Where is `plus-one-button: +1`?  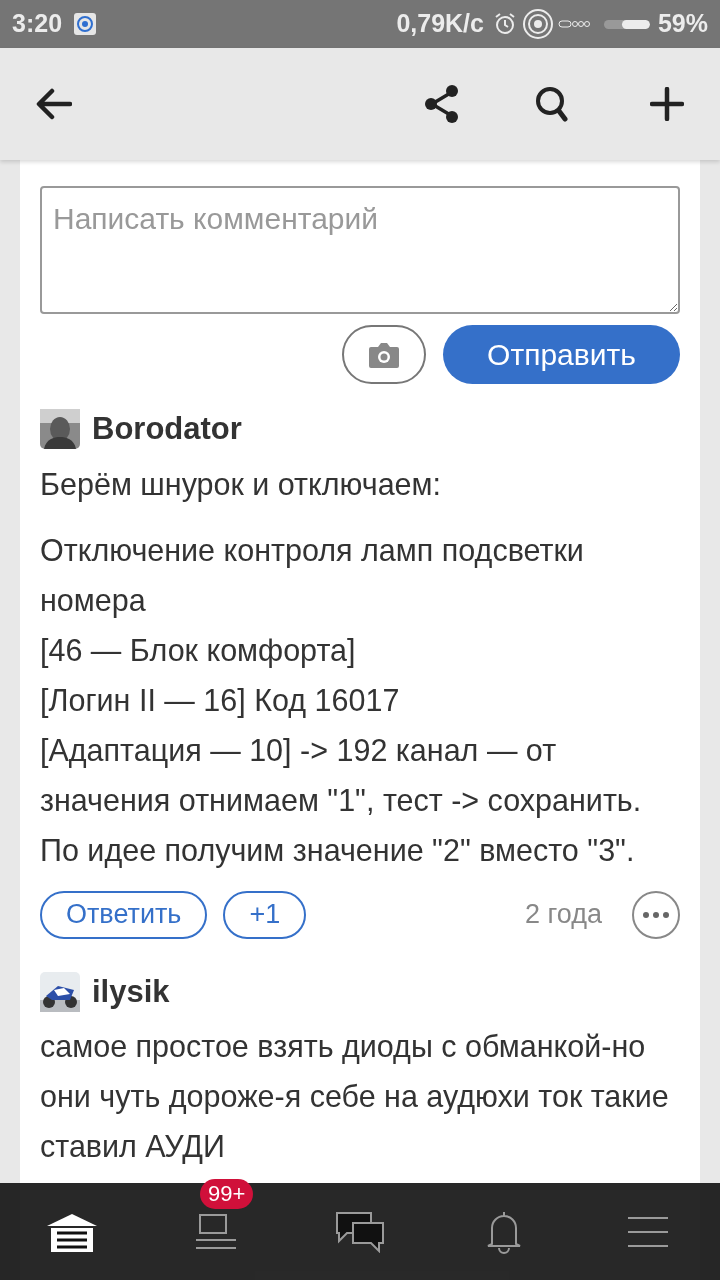 plus-one-button: +1 is located at coordinates (265, 914).